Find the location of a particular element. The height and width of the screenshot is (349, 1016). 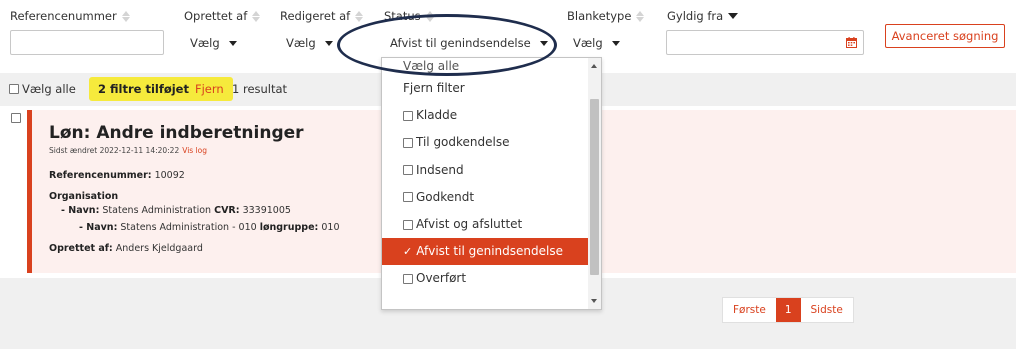

view-log-link: Vis log is located at coordinates (194, 150).